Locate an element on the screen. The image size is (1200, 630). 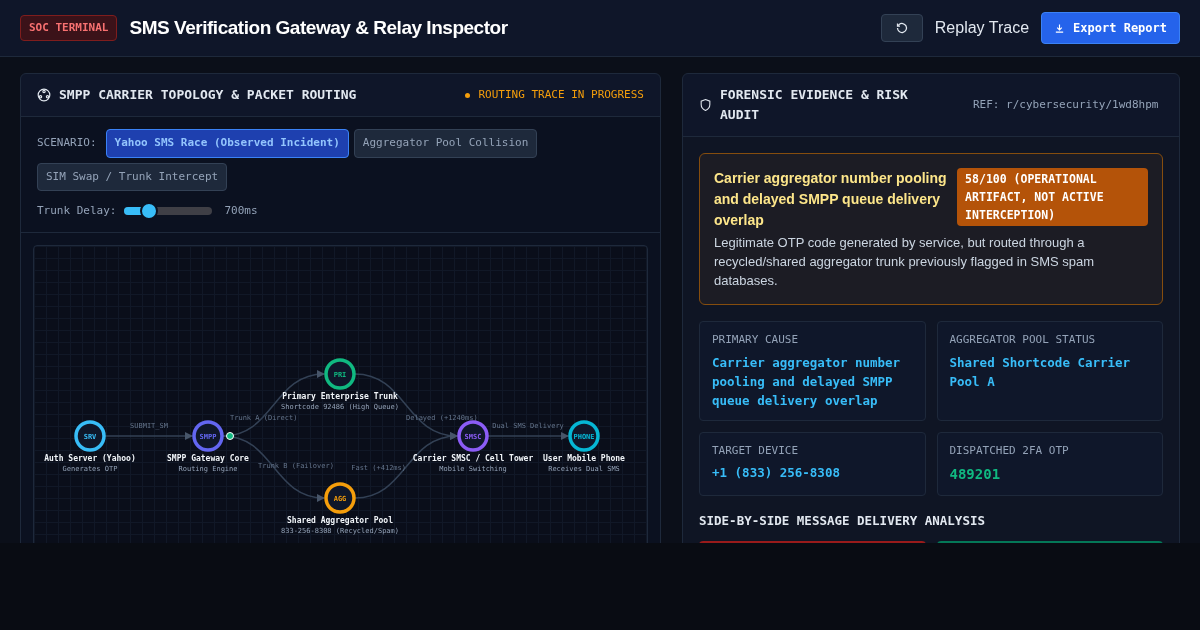
replay-icon is located at coordinates (901, 28).